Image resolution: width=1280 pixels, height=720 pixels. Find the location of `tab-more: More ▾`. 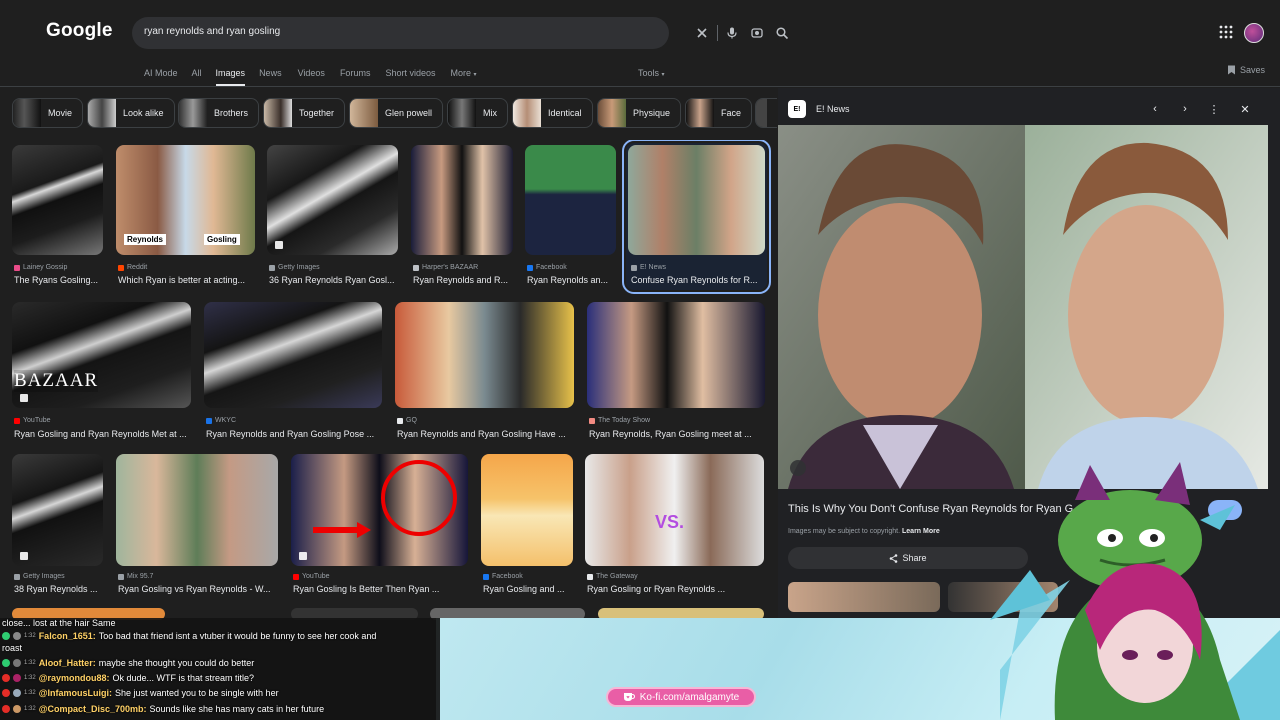

tab-more: More ▾ is located at coordinates (463, 75).